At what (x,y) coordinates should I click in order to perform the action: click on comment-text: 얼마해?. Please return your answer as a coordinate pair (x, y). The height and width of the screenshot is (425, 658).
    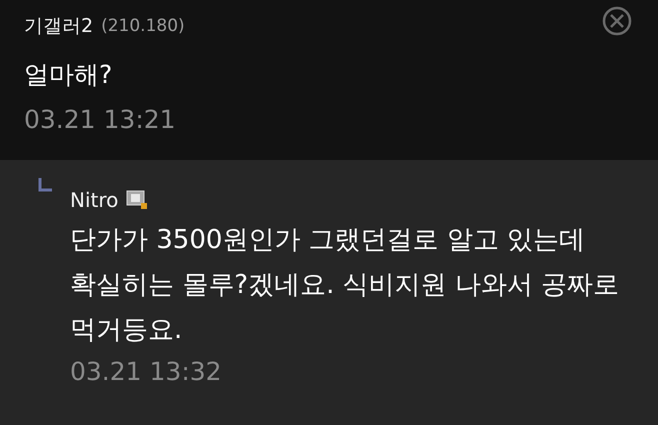
    Looking at the image, I should click on (69, 75).